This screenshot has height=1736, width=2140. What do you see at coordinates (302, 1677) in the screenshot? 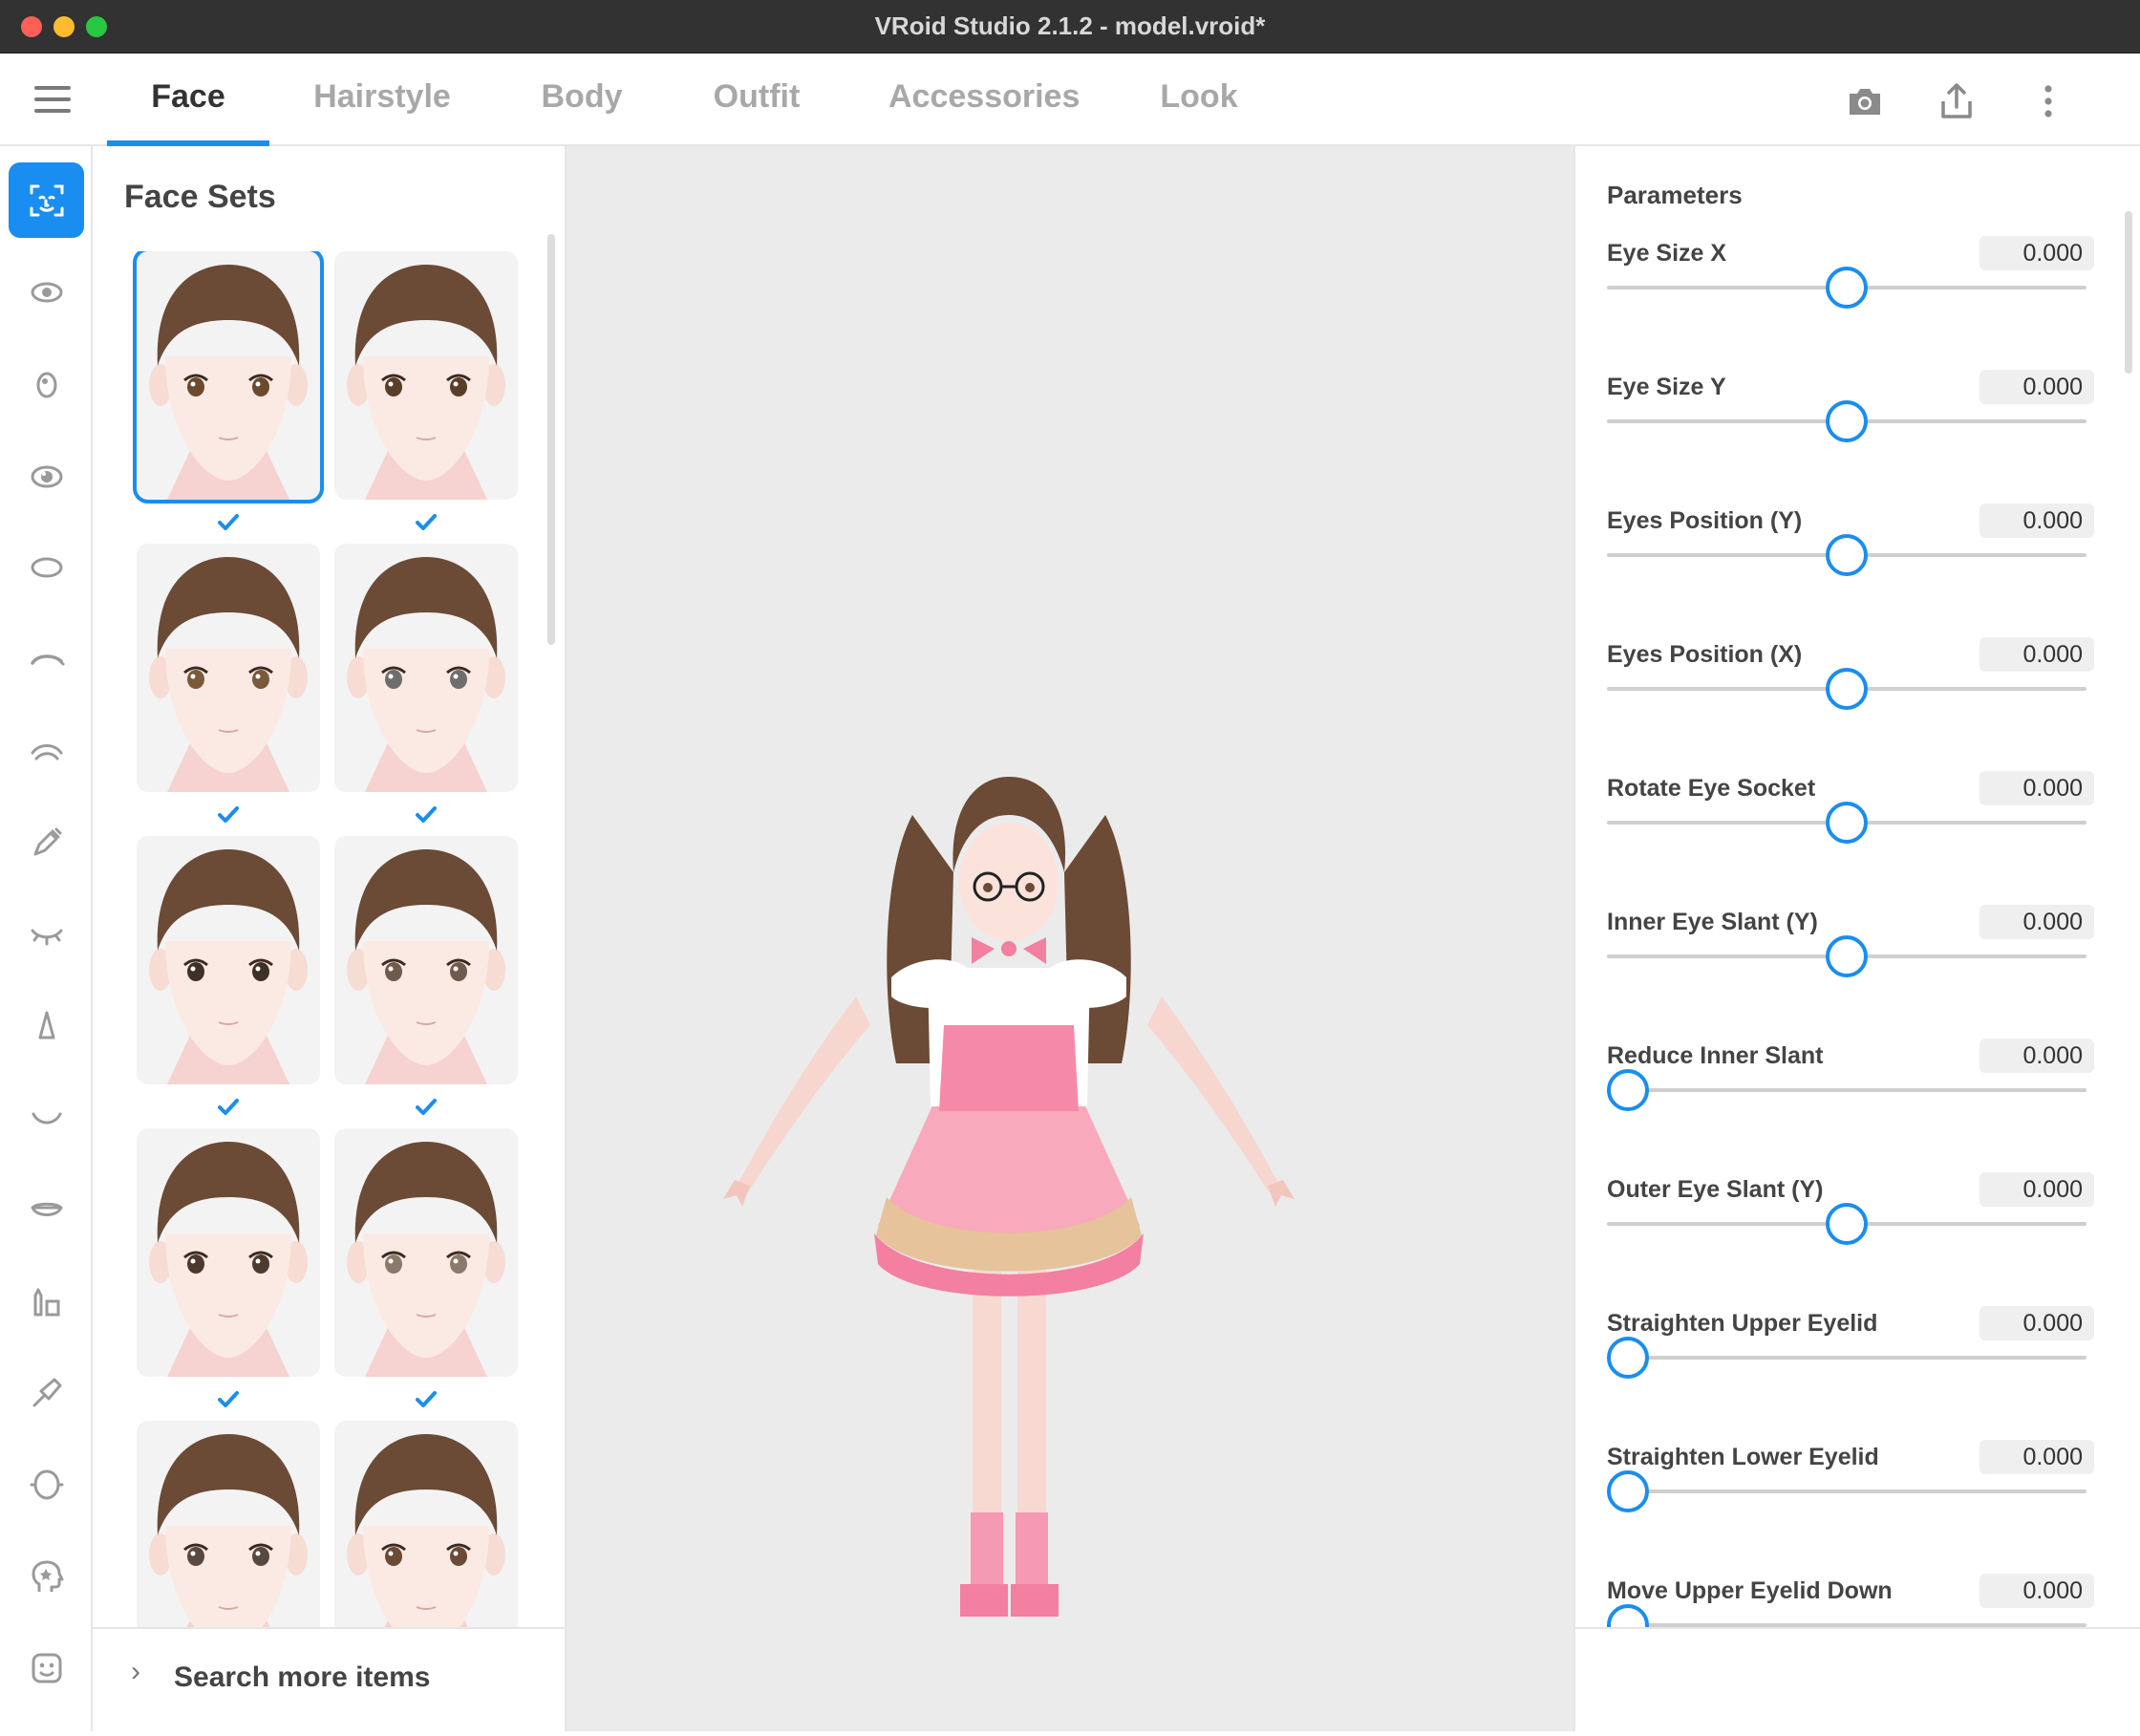
I see `search-more-items-label: Search more items` at bounding box center [302, 1677].